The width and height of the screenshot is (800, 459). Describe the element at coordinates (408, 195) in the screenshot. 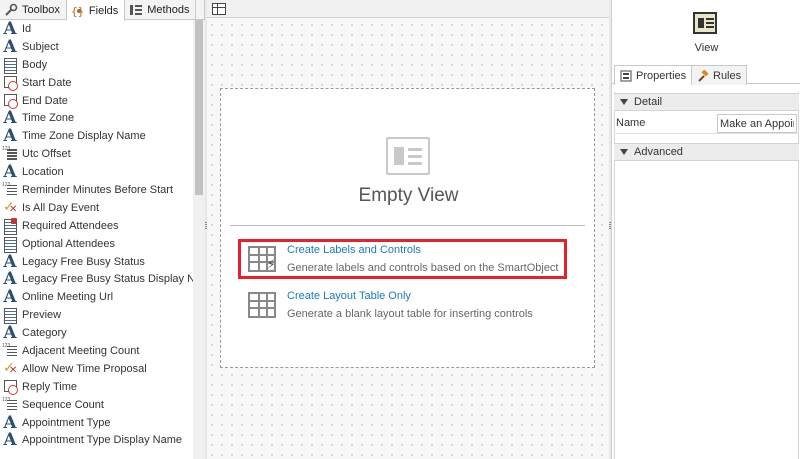

I see `empty-view-title: Empty View` at that location.